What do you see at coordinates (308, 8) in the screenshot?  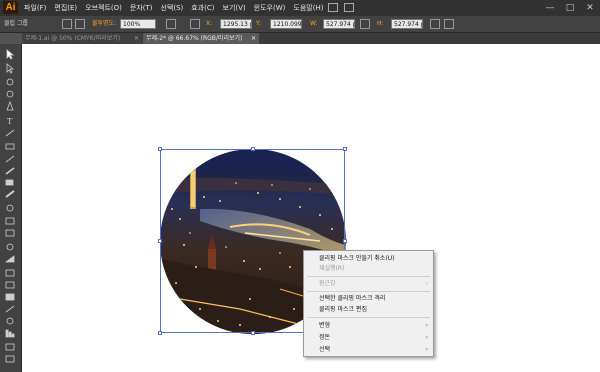 I see `menu-help: 도움말(H)` at bounding box center [308, 8].